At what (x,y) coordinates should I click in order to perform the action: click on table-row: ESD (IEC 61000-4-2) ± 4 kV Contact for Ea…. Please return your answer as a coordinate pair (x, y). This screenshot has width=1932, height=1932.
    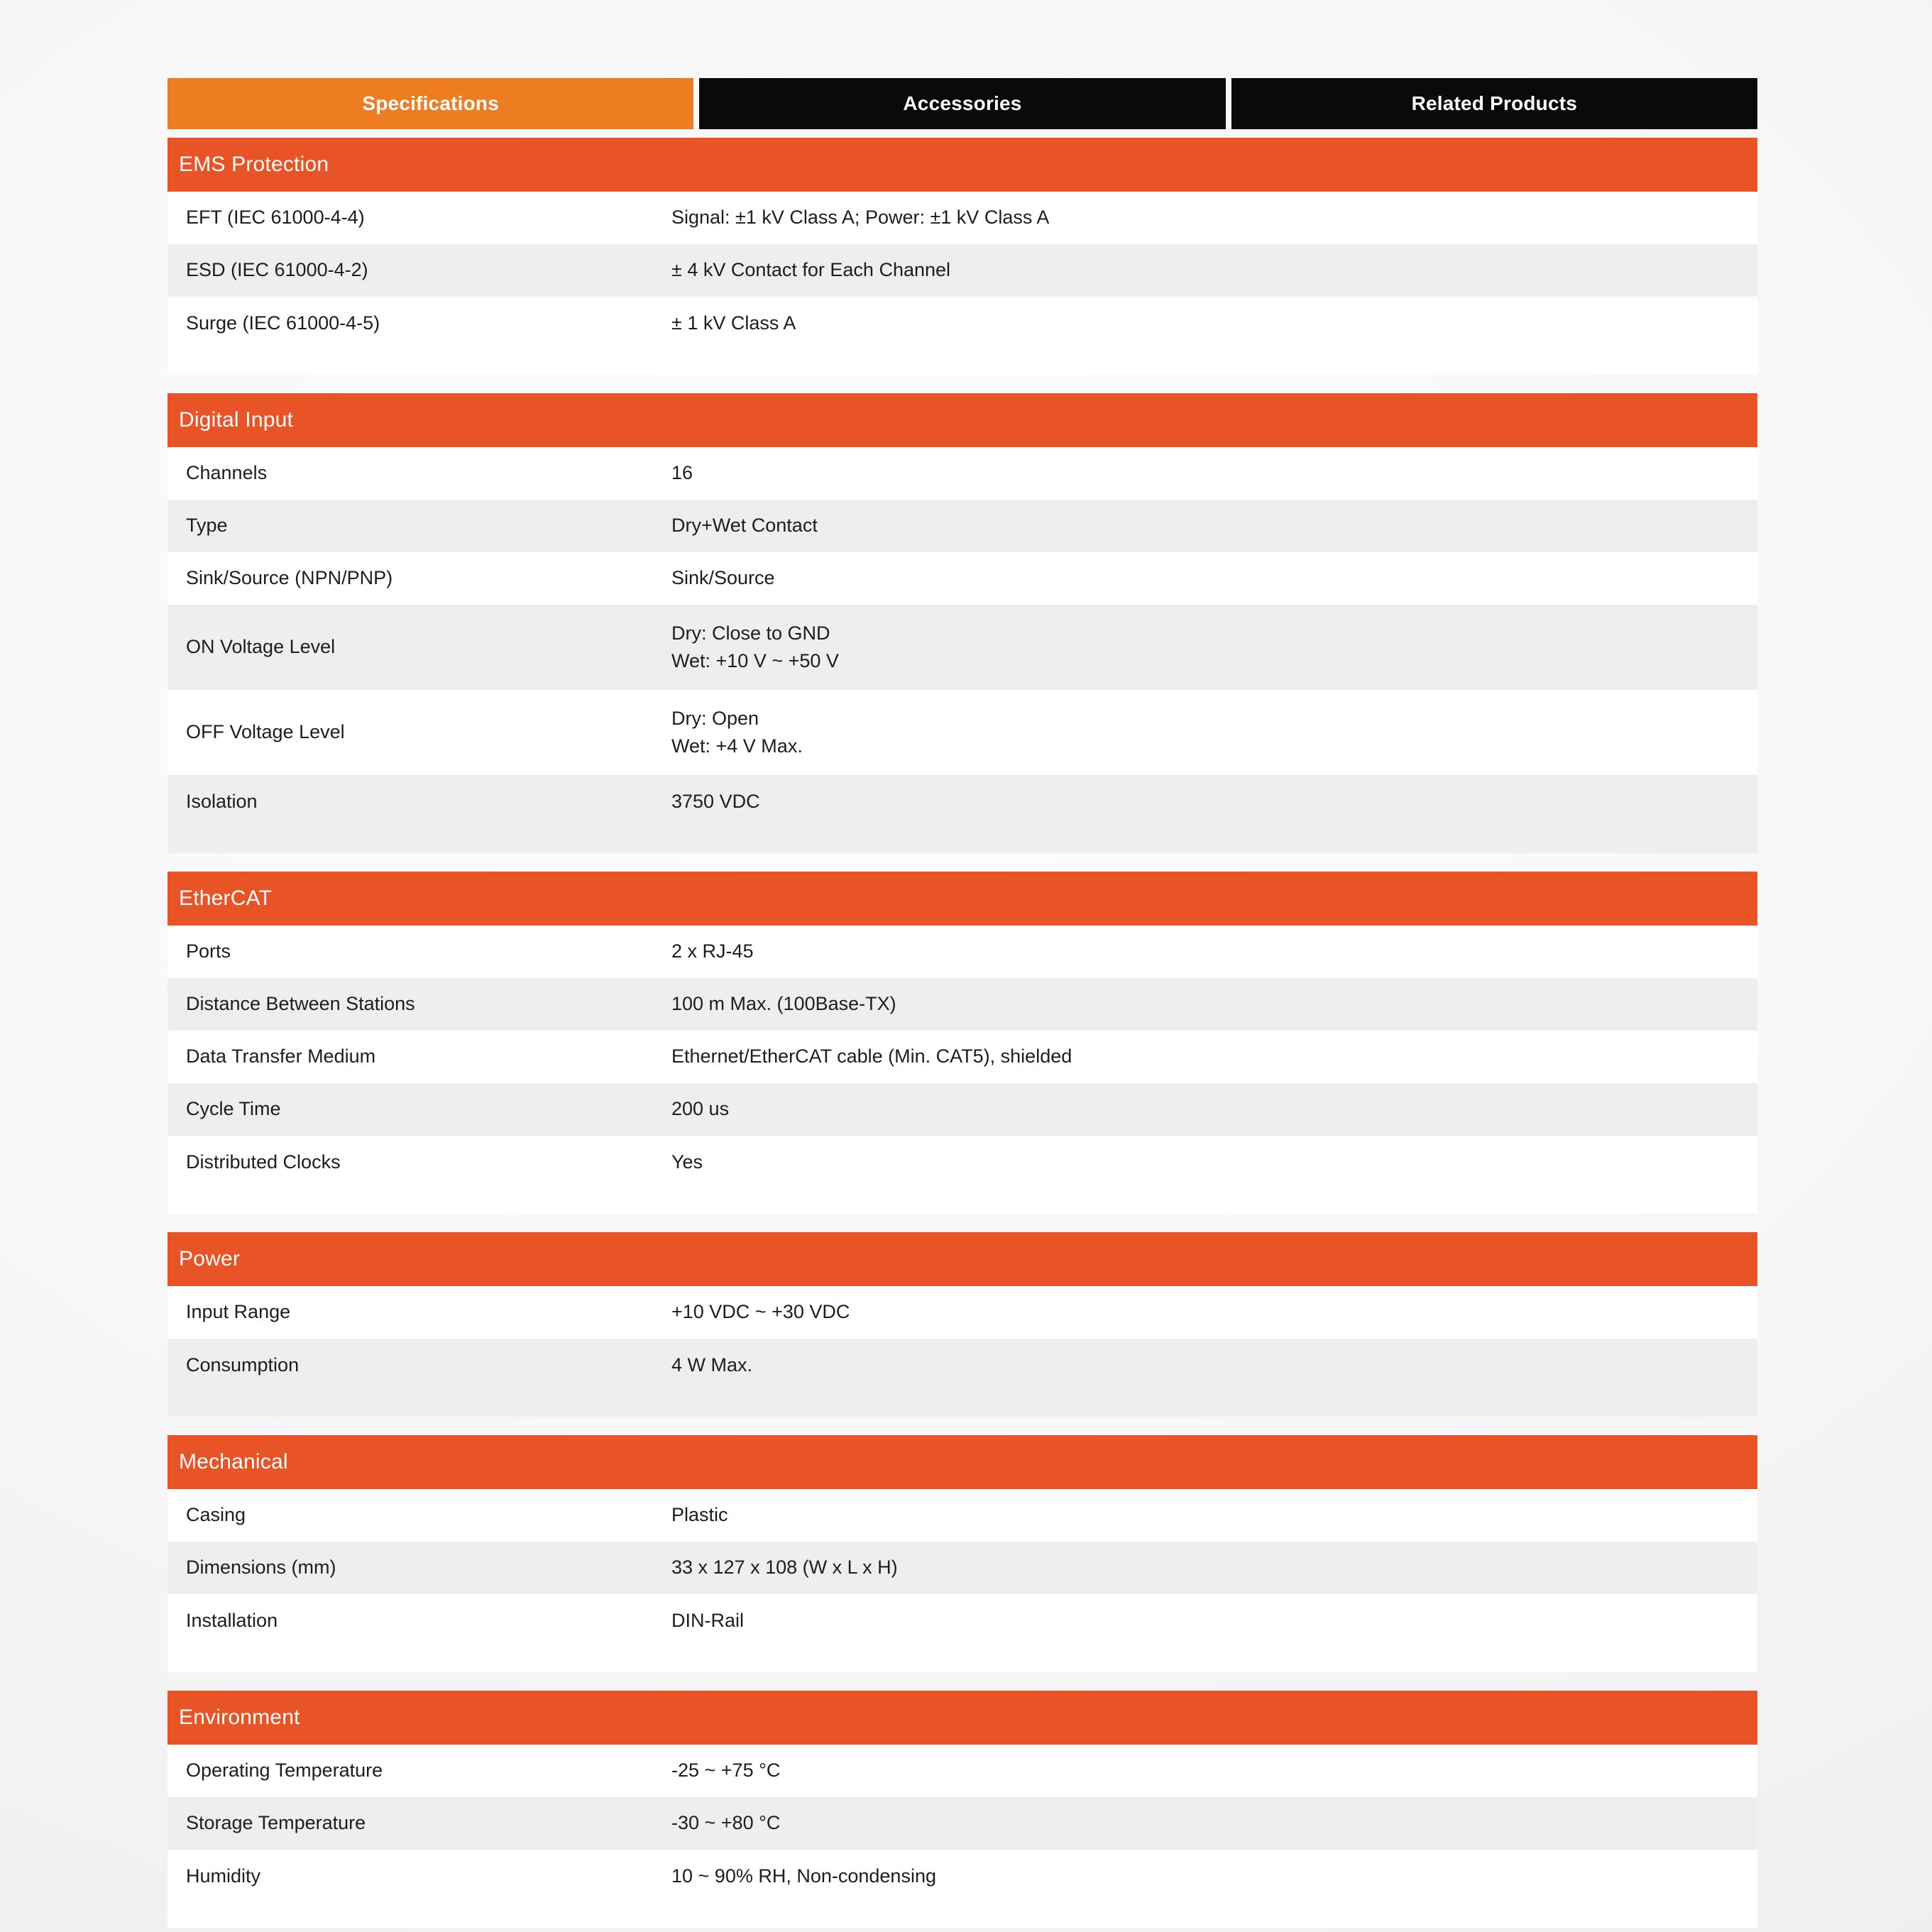
    Looking at the image, I should click on (962, 270).